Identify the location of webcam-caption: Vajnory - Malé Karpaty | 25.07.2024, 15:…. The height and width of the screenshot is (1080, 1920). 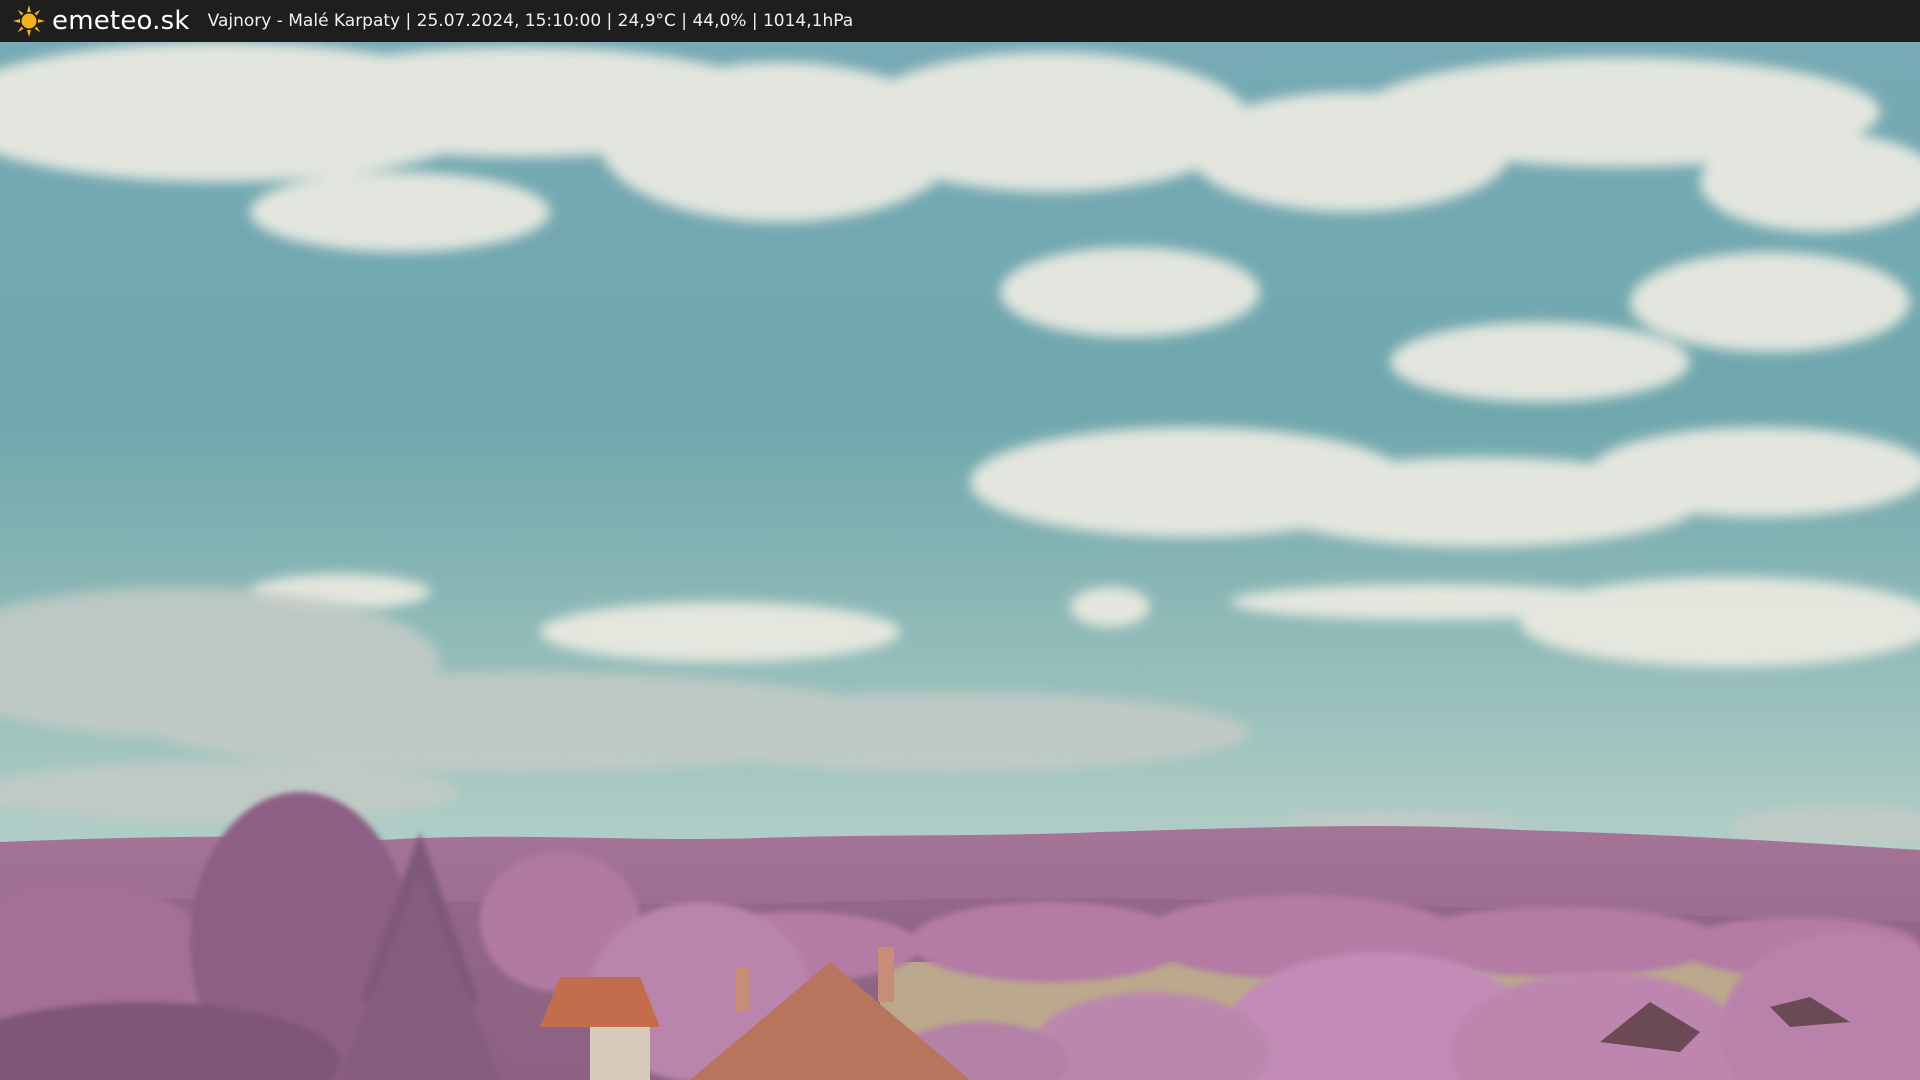
(530, 21).